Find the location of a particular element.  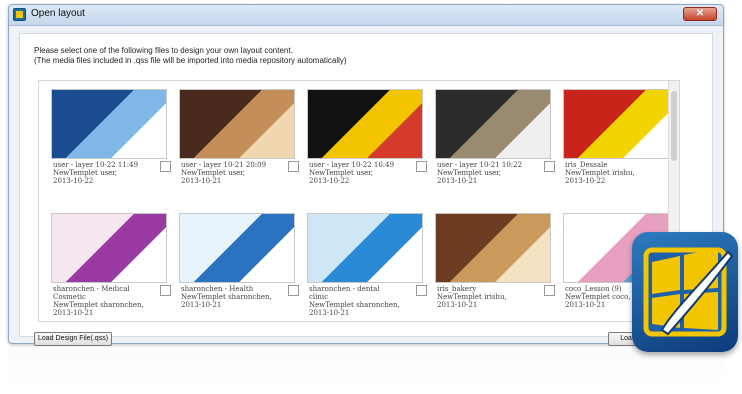

load-design-file-button: Load Design File(.qss) is located at coordinates (73, 339).